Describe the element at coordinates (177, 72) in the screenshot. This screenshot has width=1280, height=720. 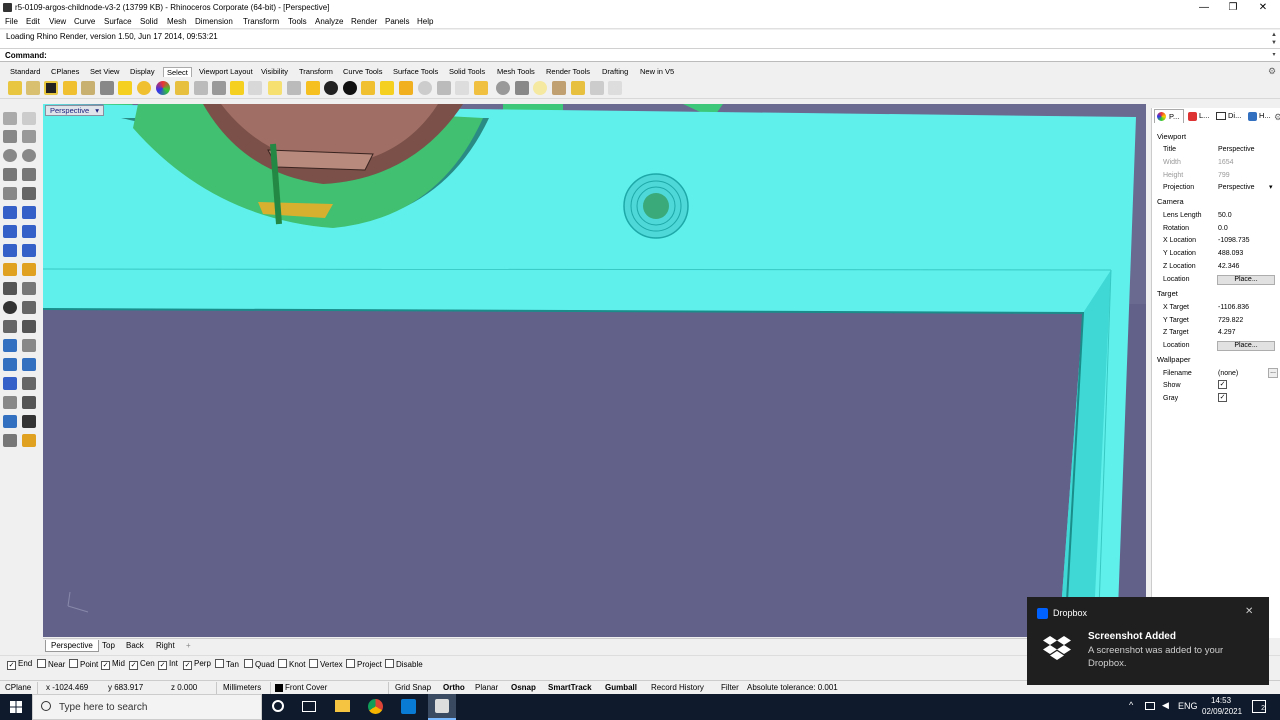
I see `tab-select: Select` at that location.